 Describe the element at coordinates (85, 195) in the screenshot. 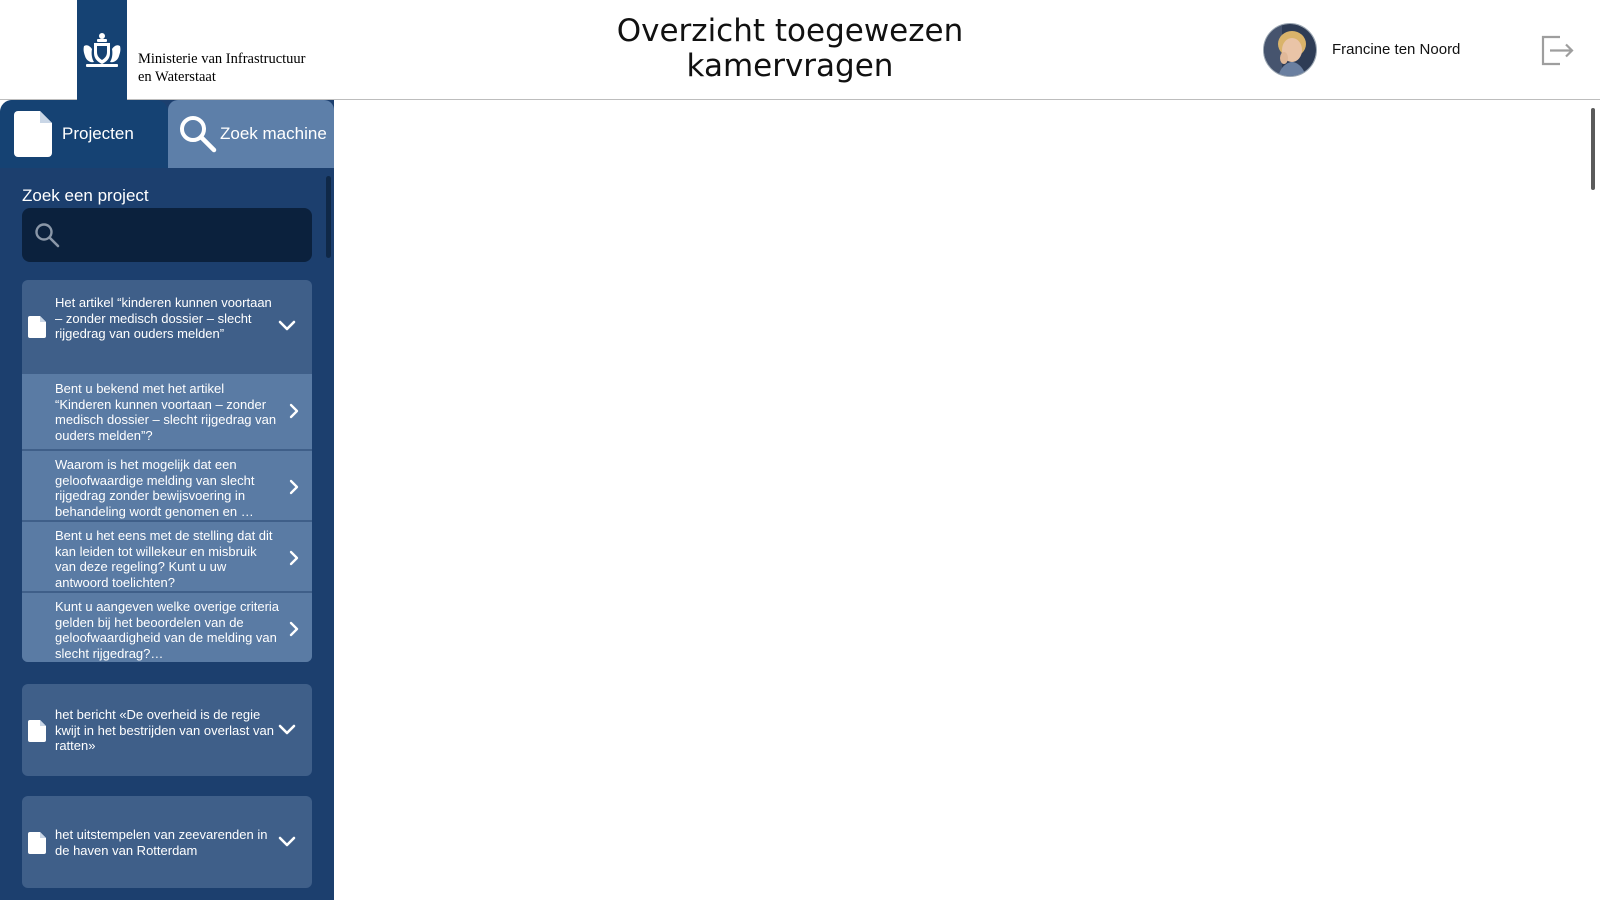

I see `search-label: Zoek een project` at that location.